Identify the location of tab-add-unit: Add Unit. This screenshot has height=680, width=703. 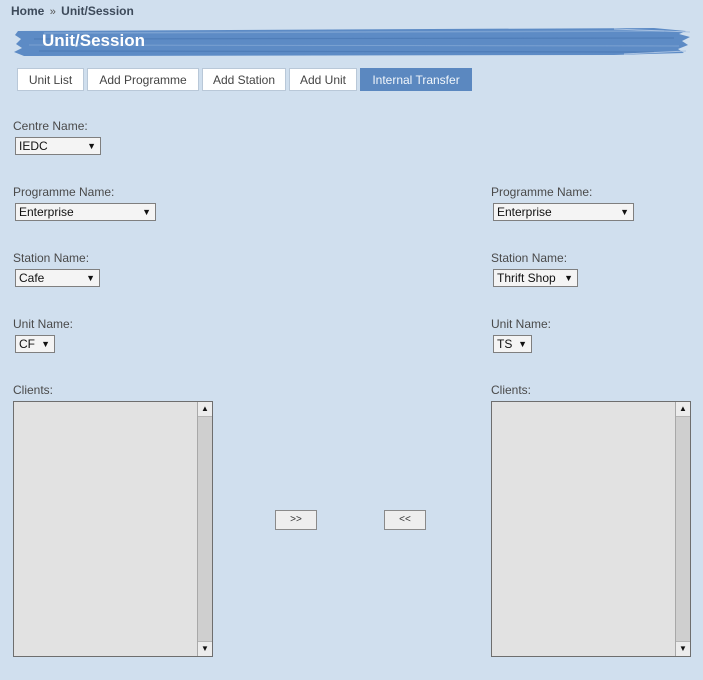
(323, 79).